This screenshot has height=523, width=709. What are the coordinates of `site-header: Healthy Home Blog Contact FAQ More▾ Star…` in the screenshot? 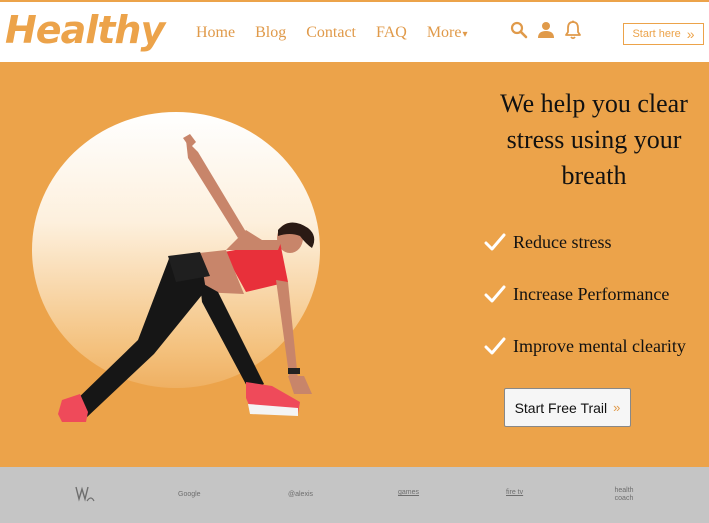 It's located at (354, 31).